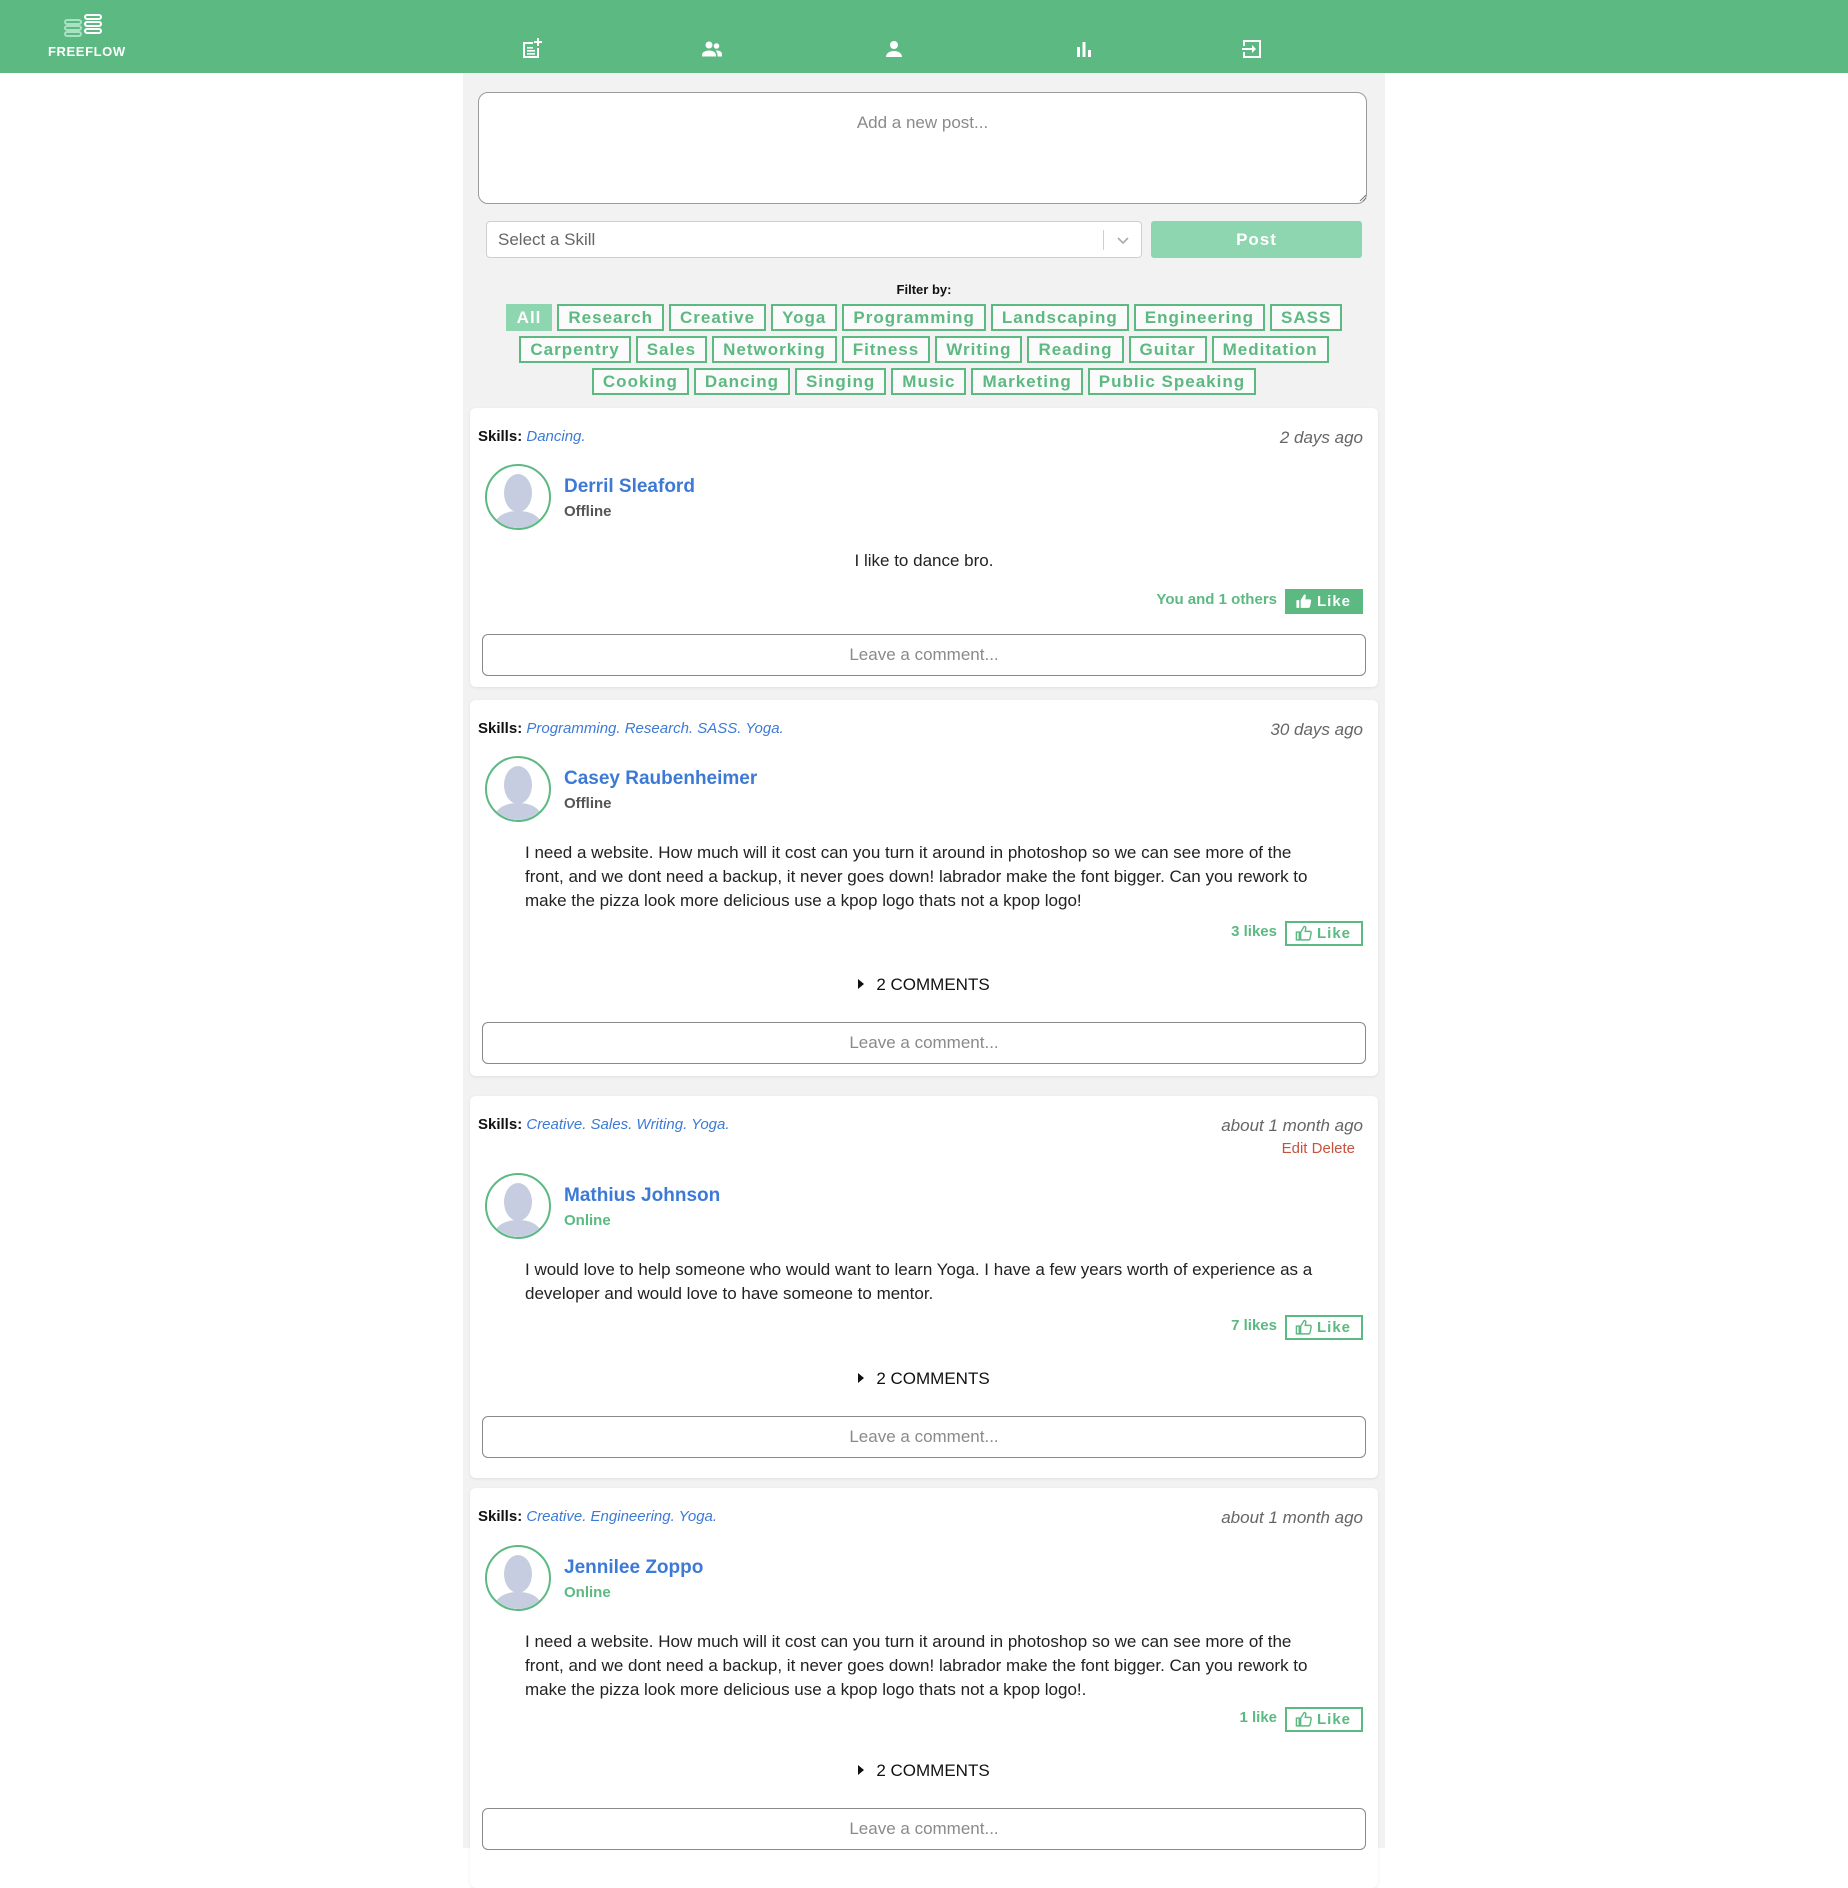 The width and height of the screenshot is (1848, 1888). Describe the element at coordinates (640, 381) in the screenshot. I see `filter-chip-cooking: Cooking` at that location.